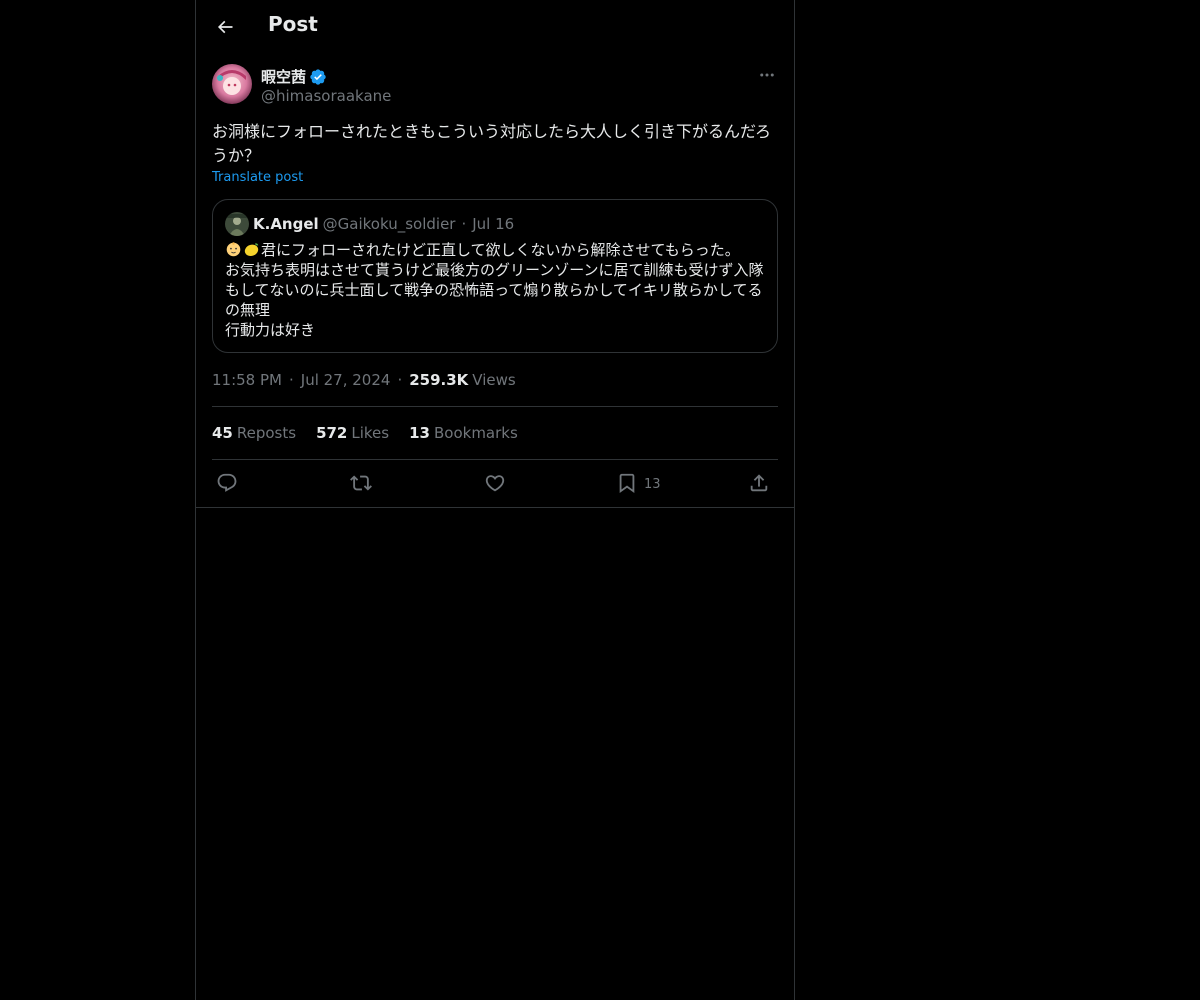 The width and height of the screenshot is (1200, 1000). I want to click on baby-face-emoji, so click(233, 249).